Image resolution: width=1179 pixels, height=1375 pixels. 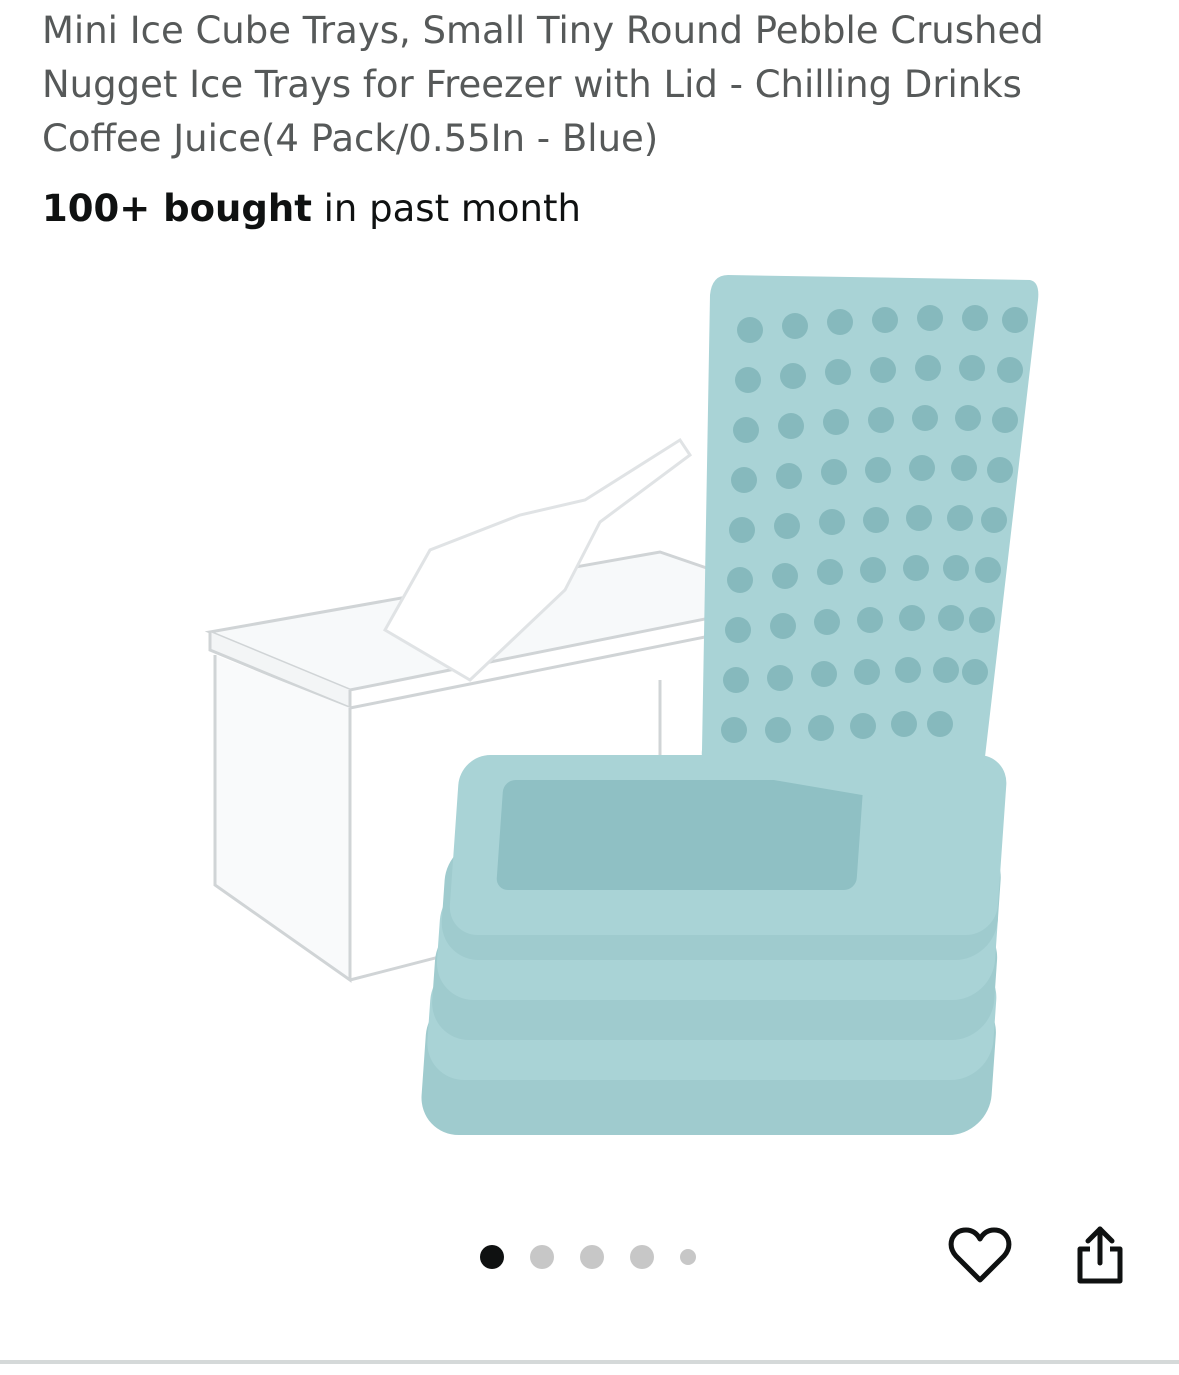 I want to click on wishlist-button, so click(x=980, y=1255).